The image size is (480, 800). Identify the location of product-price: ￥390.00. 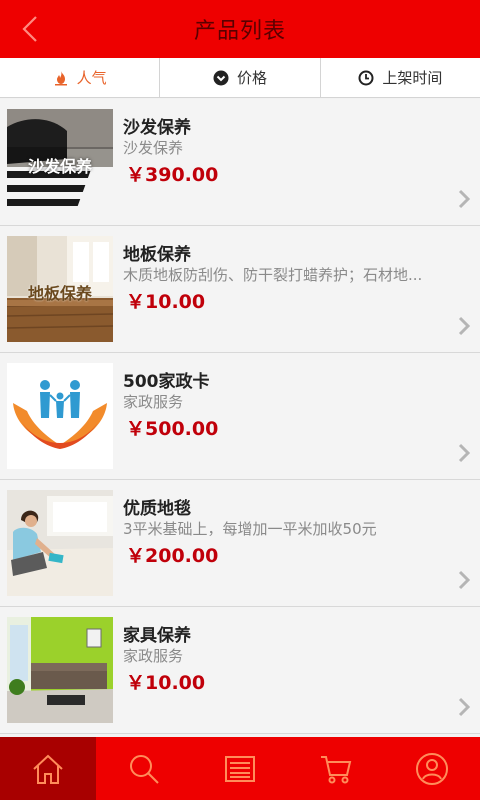
(172, 175).